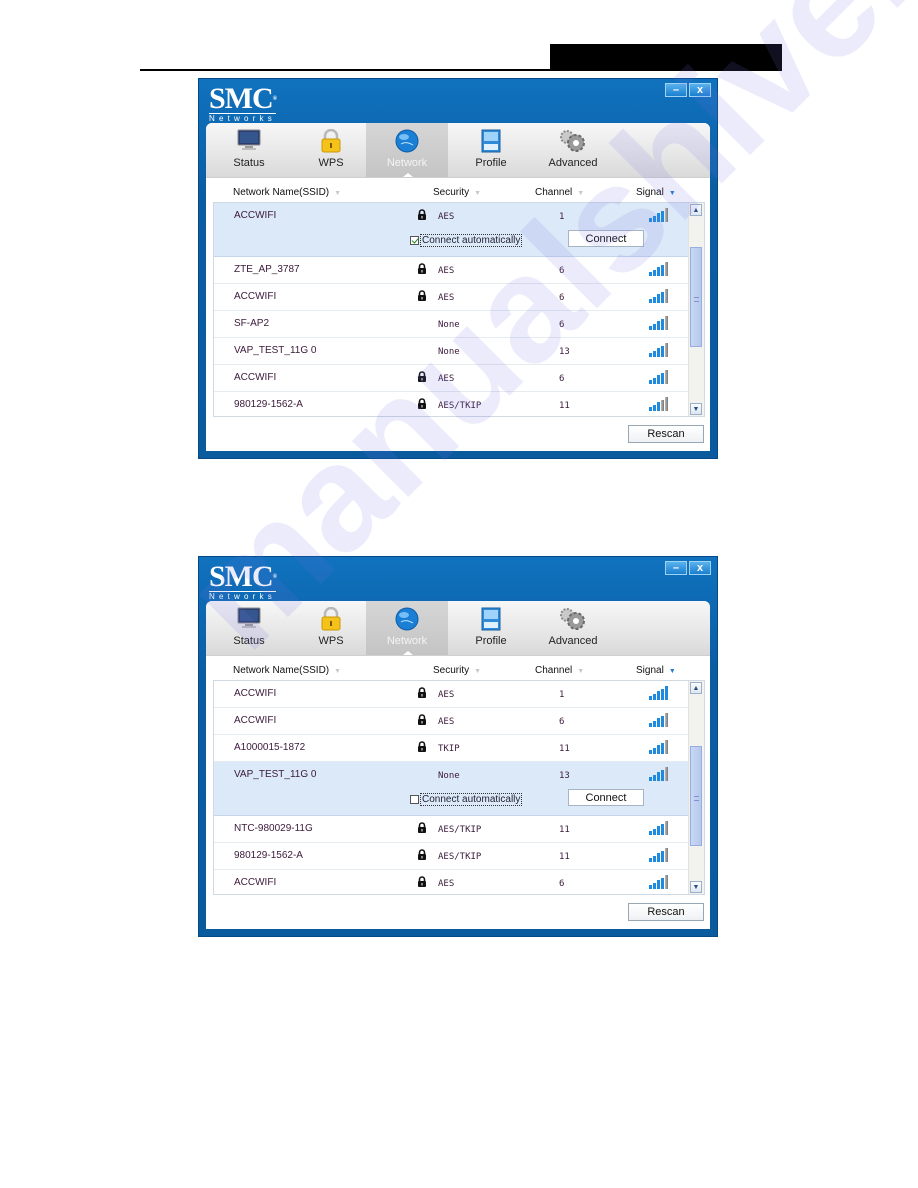 The height and width of the screenshot is (1188, 918). I want to click on globe-icon, so click(407, 621).